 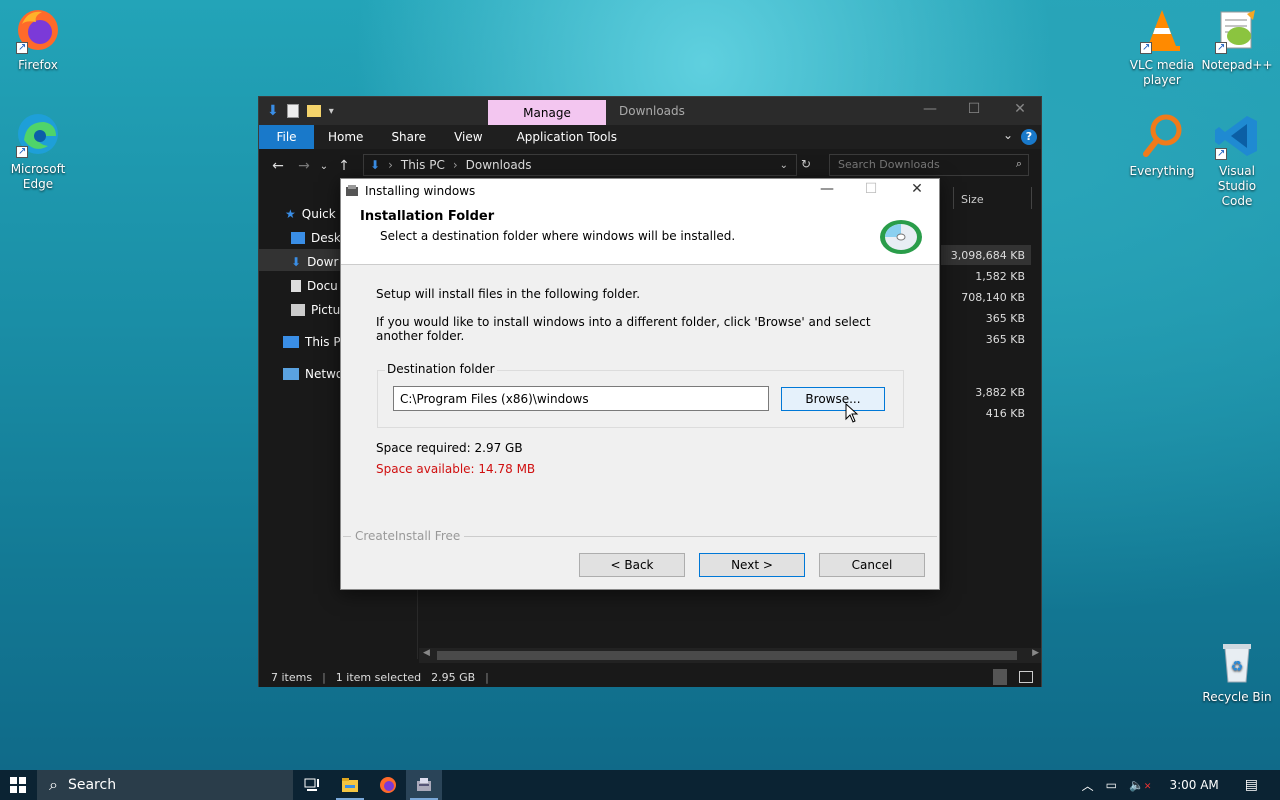 I want to click on tab-file: File, so click(x=286, y=137).